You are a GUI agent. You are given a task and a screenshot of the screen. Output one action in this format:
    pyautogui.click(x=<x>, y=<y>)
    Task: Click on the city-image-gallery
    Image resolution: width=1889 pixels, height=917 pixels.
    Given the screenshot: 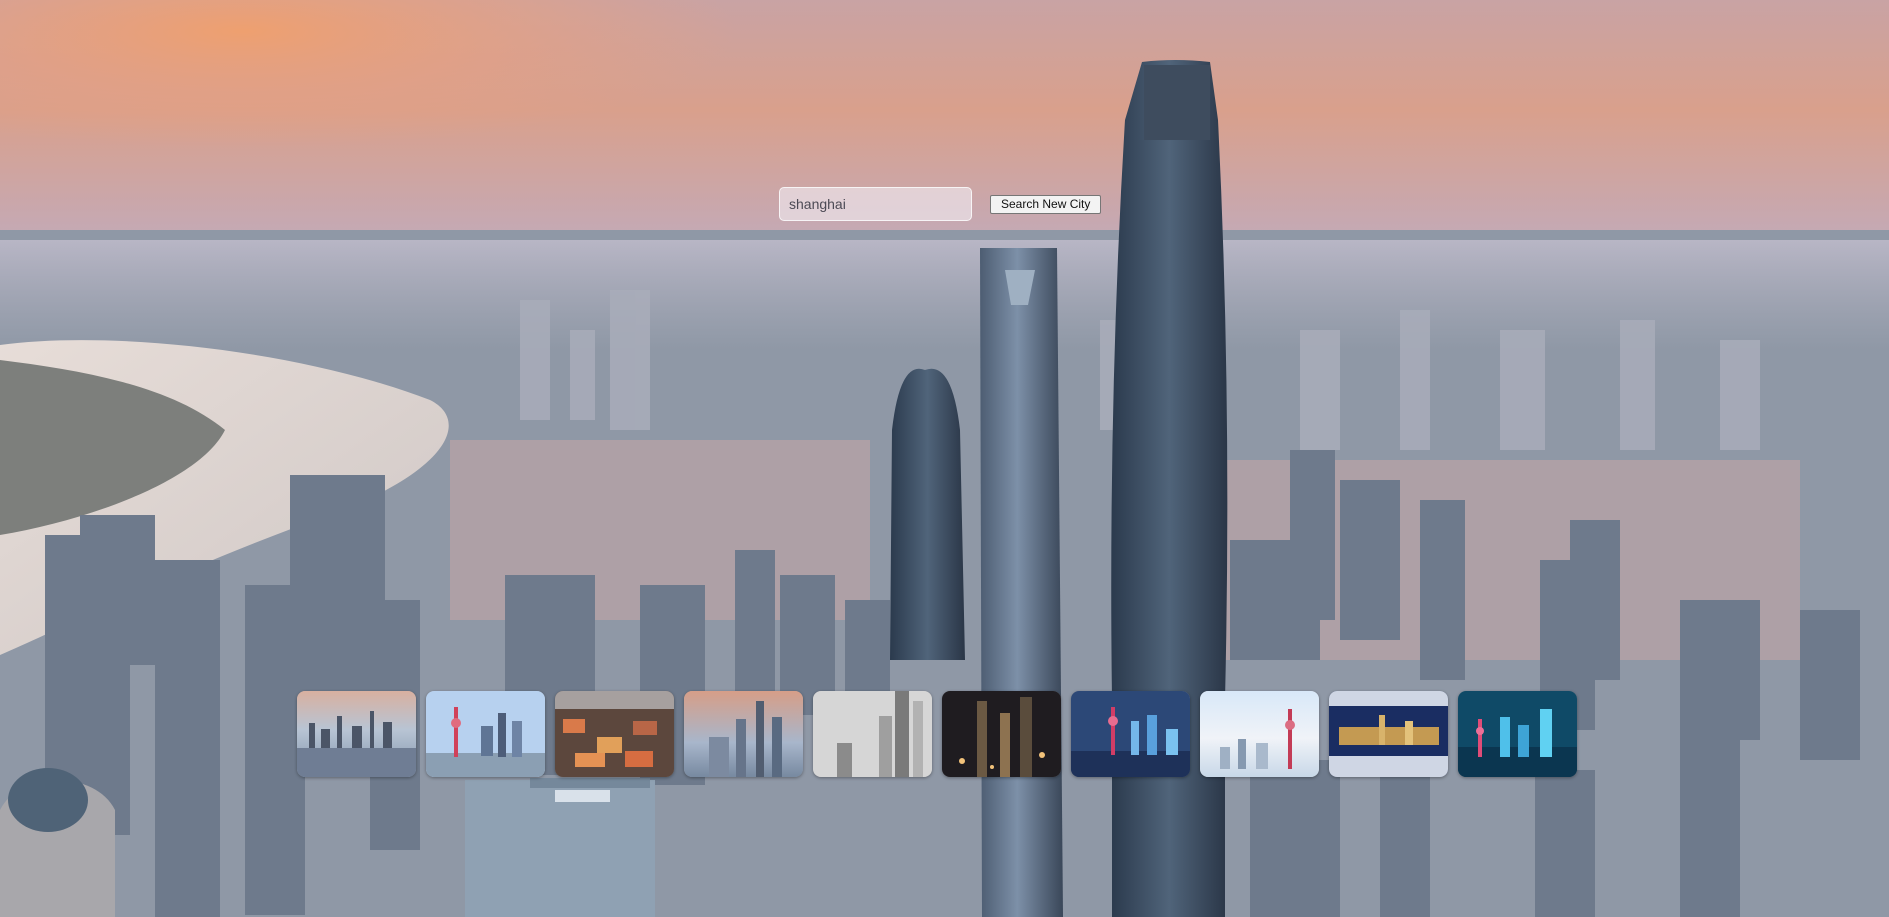 What is the action you would take?
    pyautogui.click(x=937, y=734)
    